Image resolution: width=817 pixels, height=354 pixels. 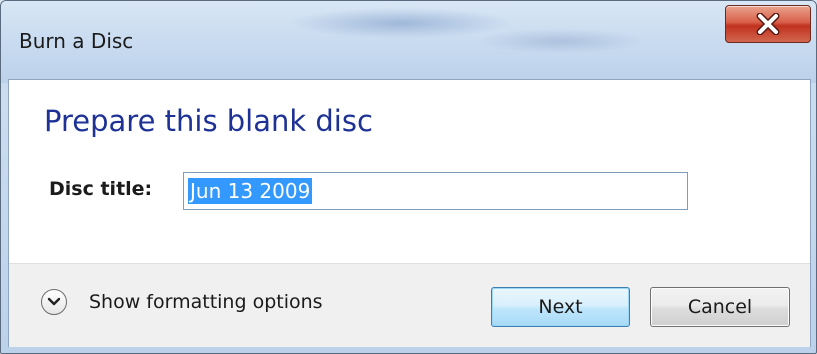 I want to click on close-button, so click(x=768, y=24).